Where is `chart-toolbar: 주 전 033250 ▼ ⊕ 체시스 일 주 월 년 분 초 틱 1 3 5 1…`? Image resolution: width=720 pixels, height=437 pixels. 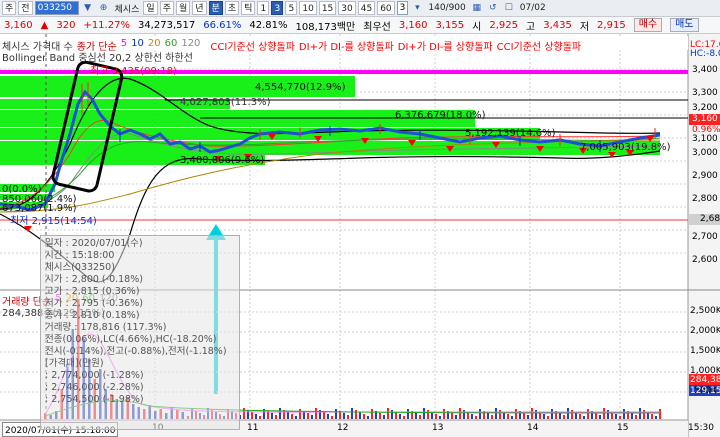 chart-toolbar: 주 전 033250 ▼ ⊕ 체시스 일 주 월 년 분 초 틱 1 3 5 1… is located at coordinates (360, 8).